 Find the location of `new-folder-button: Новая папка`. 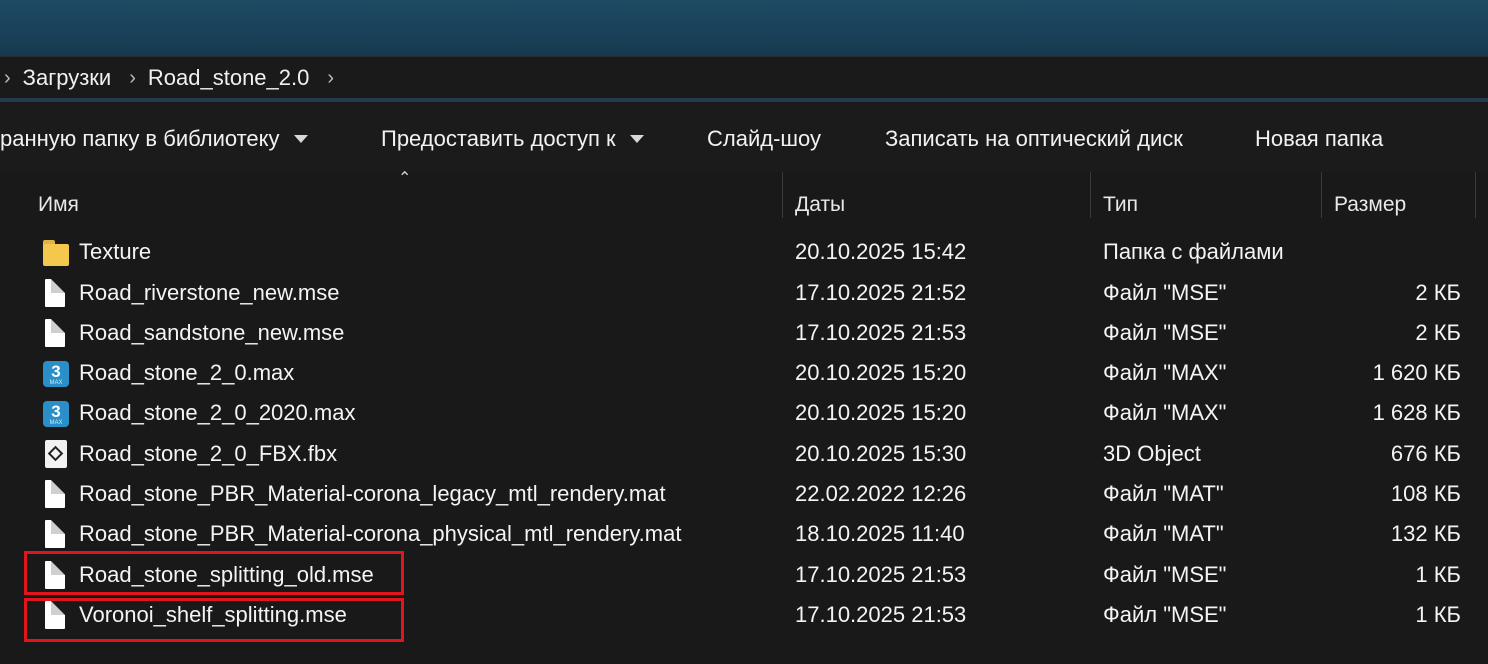

new-folder-button: Новая папка is located at coordinates (1319, 139).